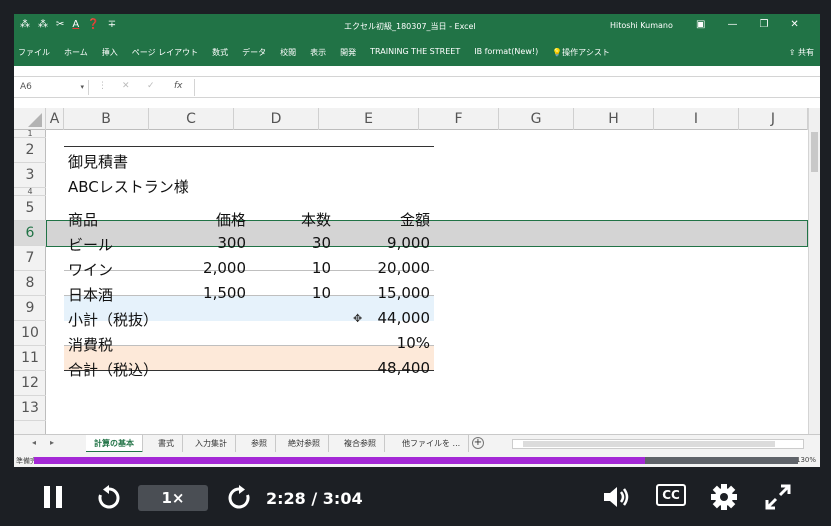 The width and height of the screenshot is (831, 526). What do you see at coordinates (478, 443) in the screenshot?
I see `add-sheet-icon: +` at bounding box center [478, 443].